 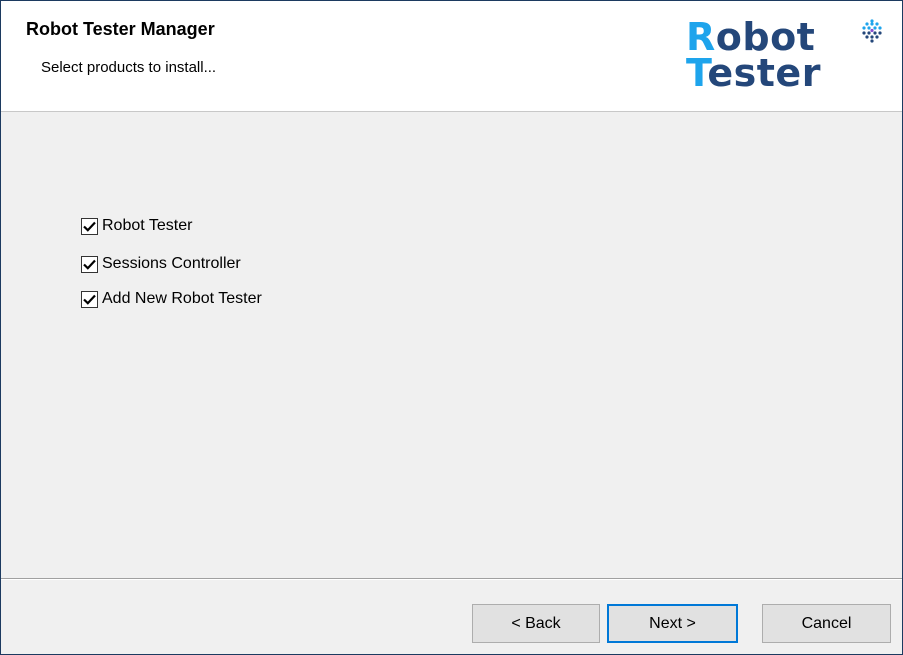 I want to click on product-label: Add New Robot Tester, so click(x=182, y=298).